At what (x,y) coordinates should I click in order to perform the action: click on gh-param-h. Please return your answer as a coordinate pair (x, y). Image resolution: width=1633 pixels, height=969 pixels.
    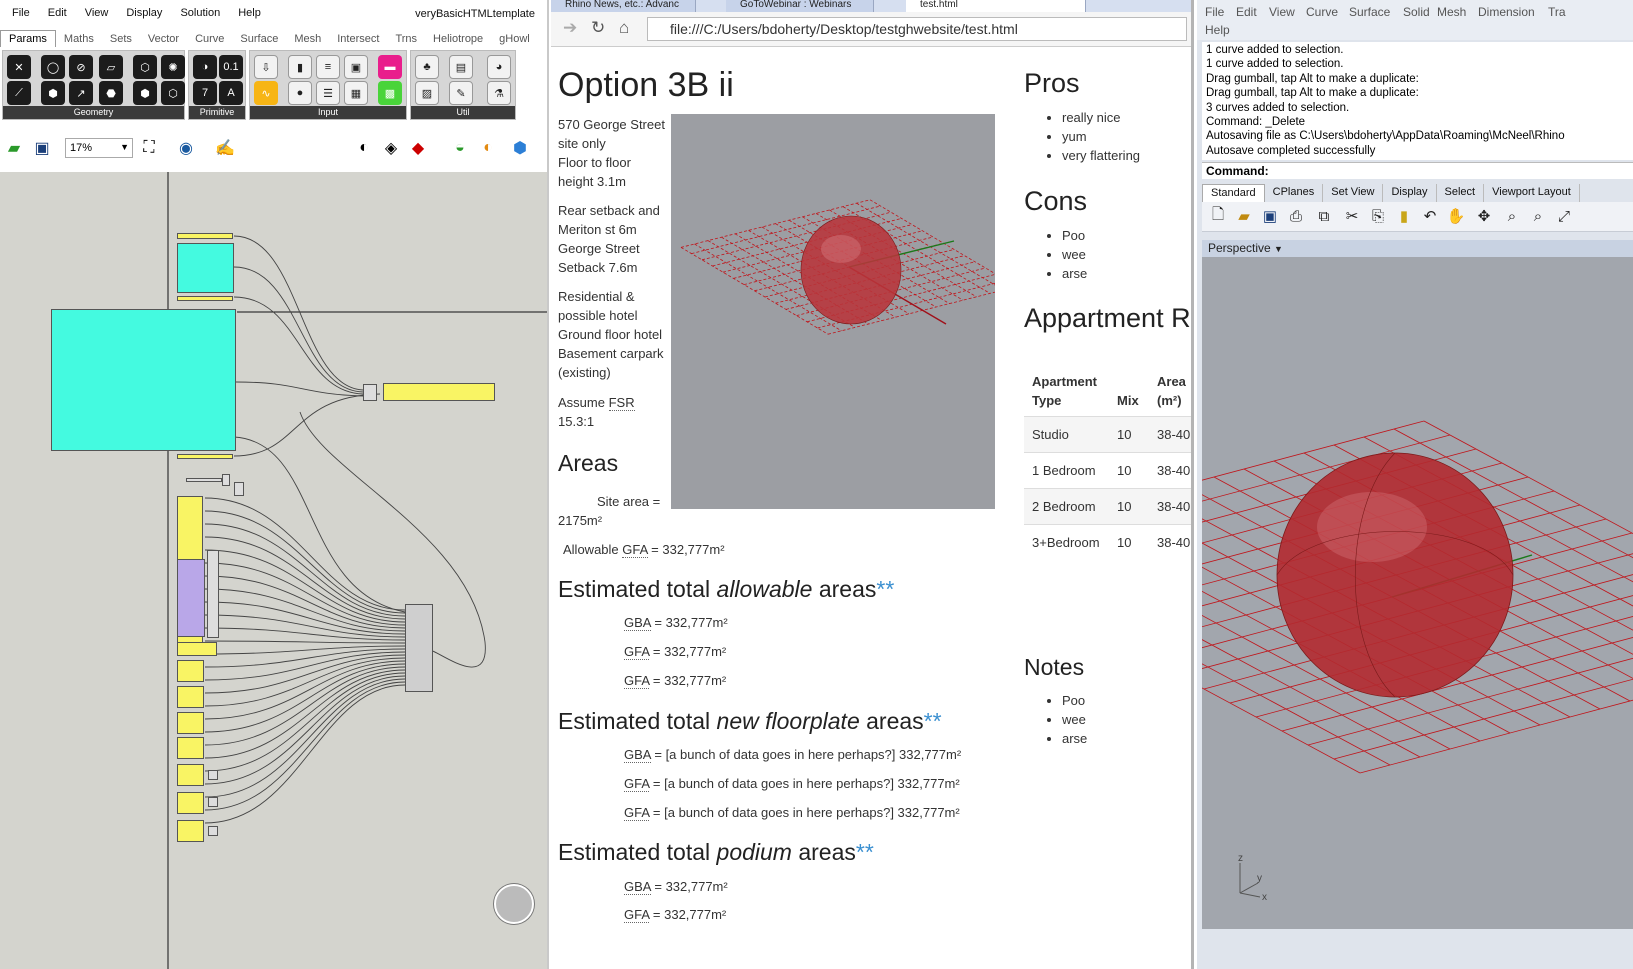
    Looking at the image, I should click on (213, 775).